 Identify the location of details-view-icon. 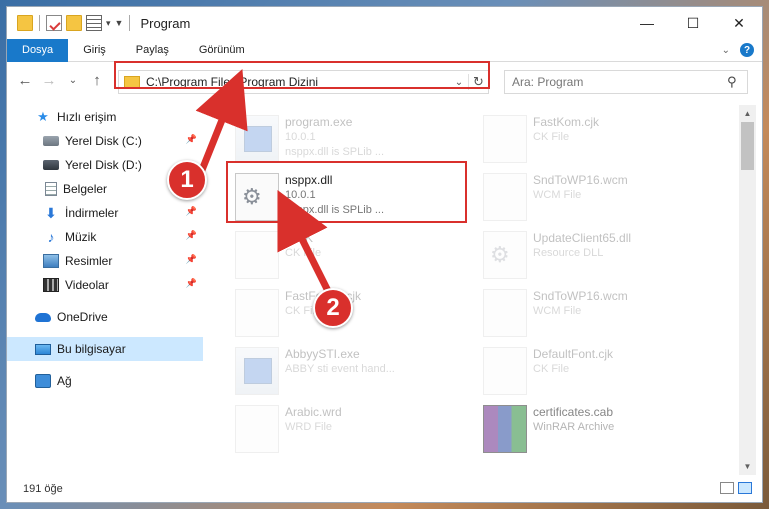
(727, 488).